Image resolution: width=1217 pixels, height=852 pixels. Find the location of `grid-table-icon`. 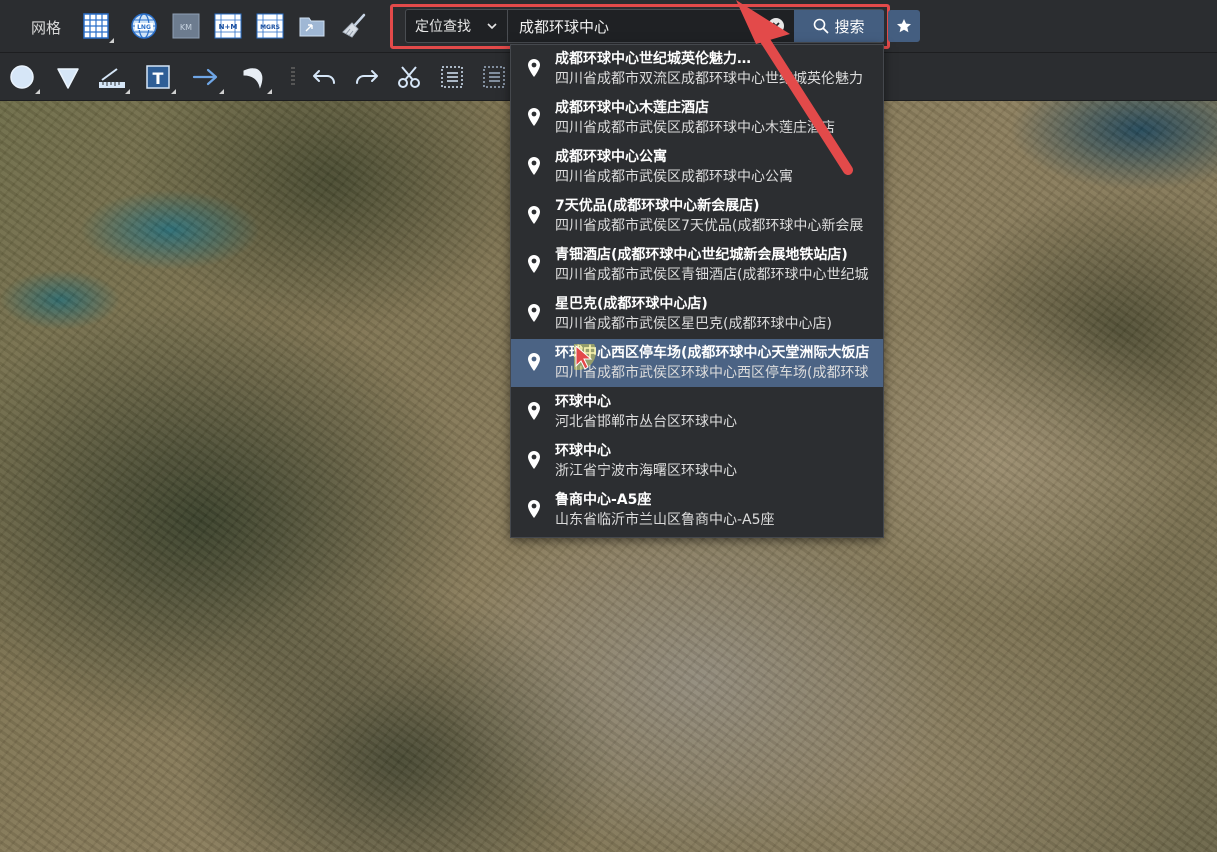

grid-table-icon is located at coordinates (97, 27).